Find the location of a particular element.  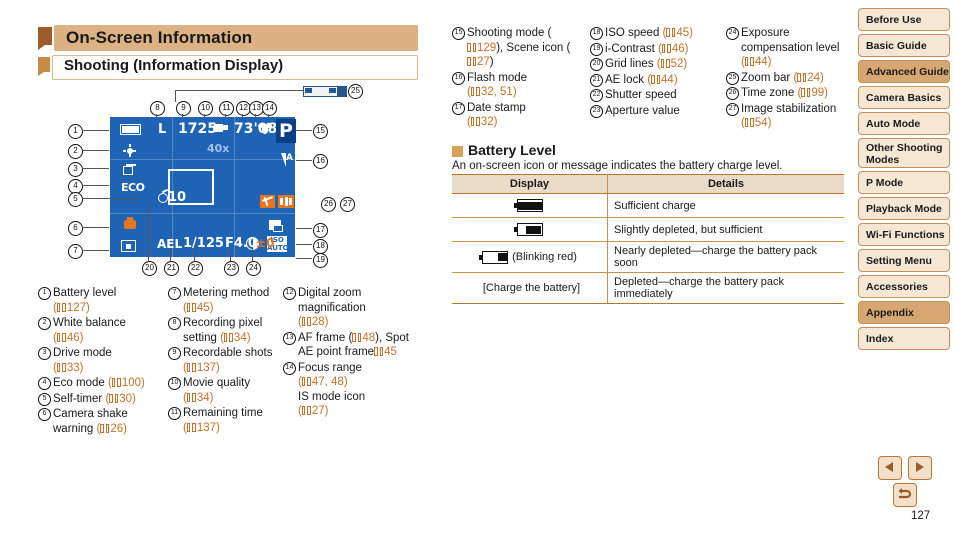

page-reference: (99) is located at coordinates (812, 93).